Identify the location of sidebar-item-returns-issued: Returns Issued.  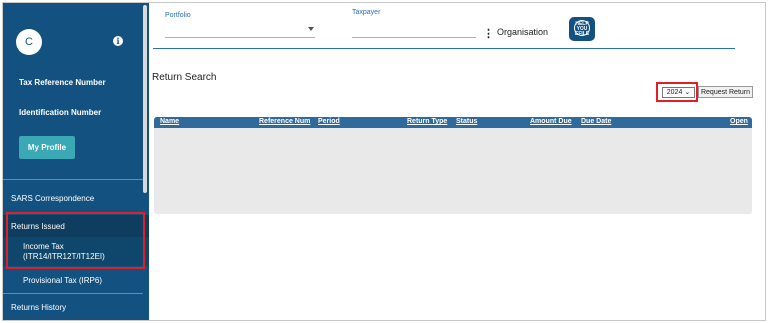
(76, 226).